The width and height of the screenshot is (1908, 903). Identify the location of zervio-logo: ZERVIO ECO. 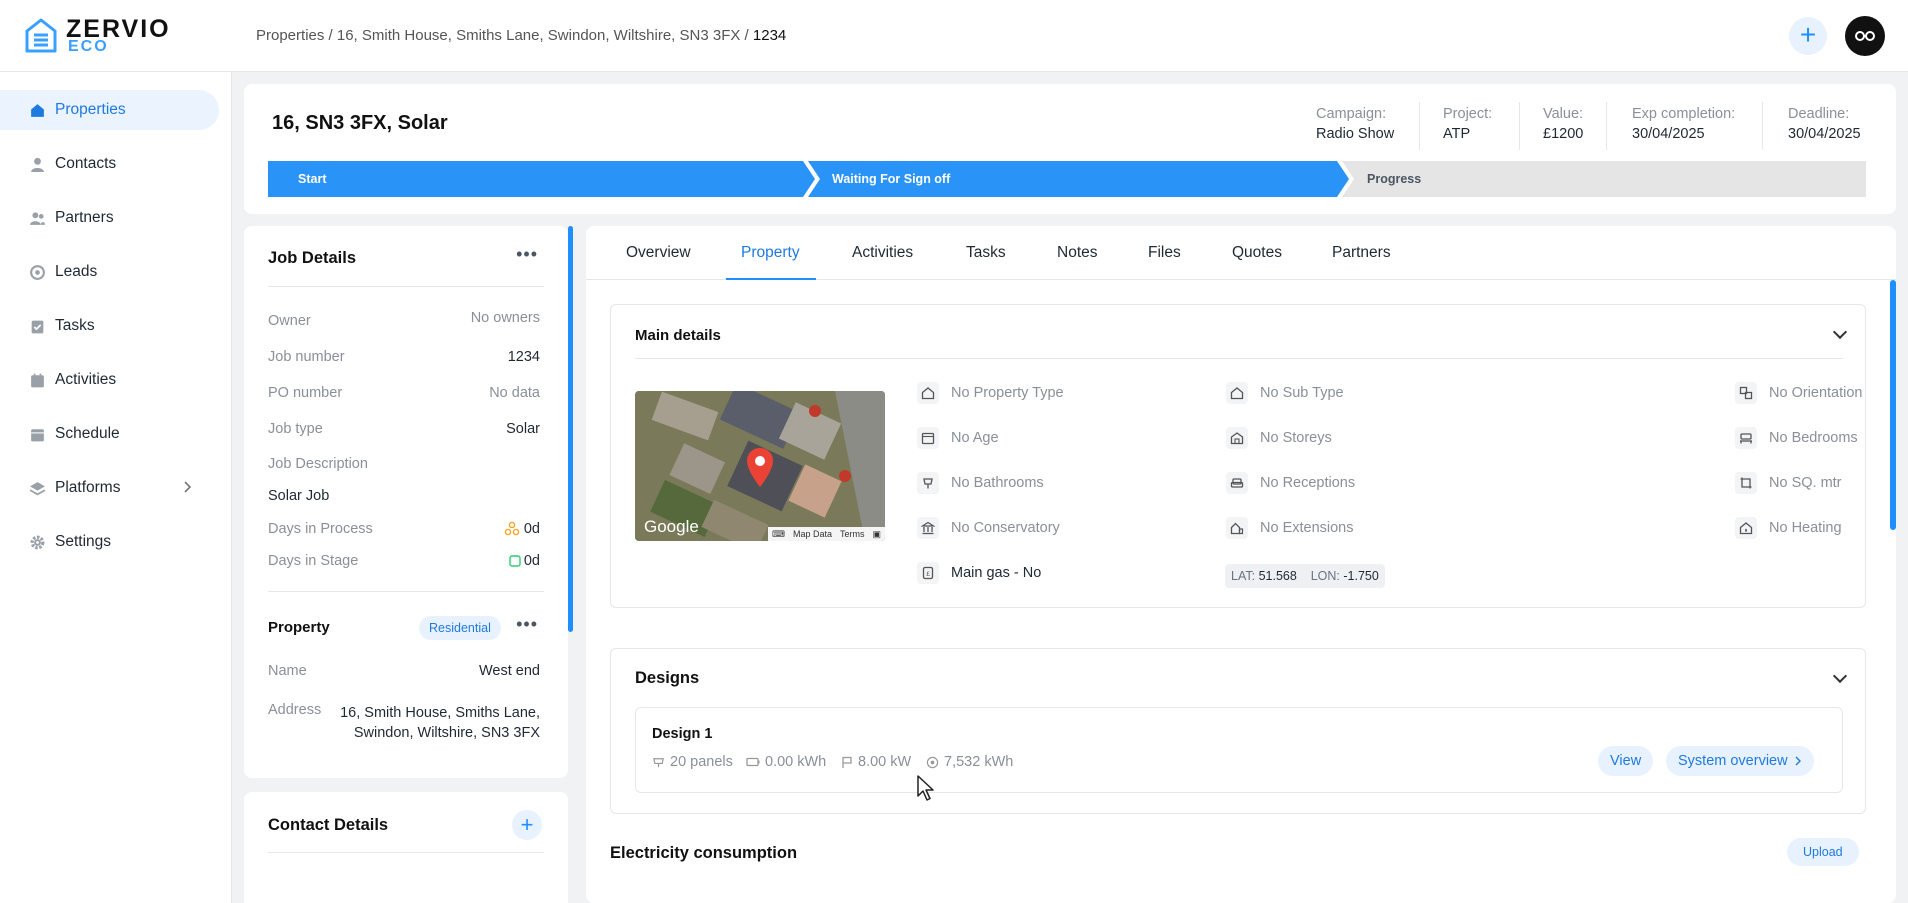
(104, 36).